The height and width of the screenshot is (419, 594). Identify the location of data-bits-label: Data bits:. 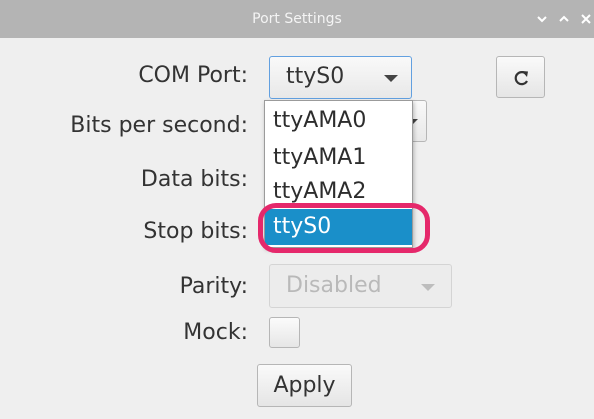
(194, 179).